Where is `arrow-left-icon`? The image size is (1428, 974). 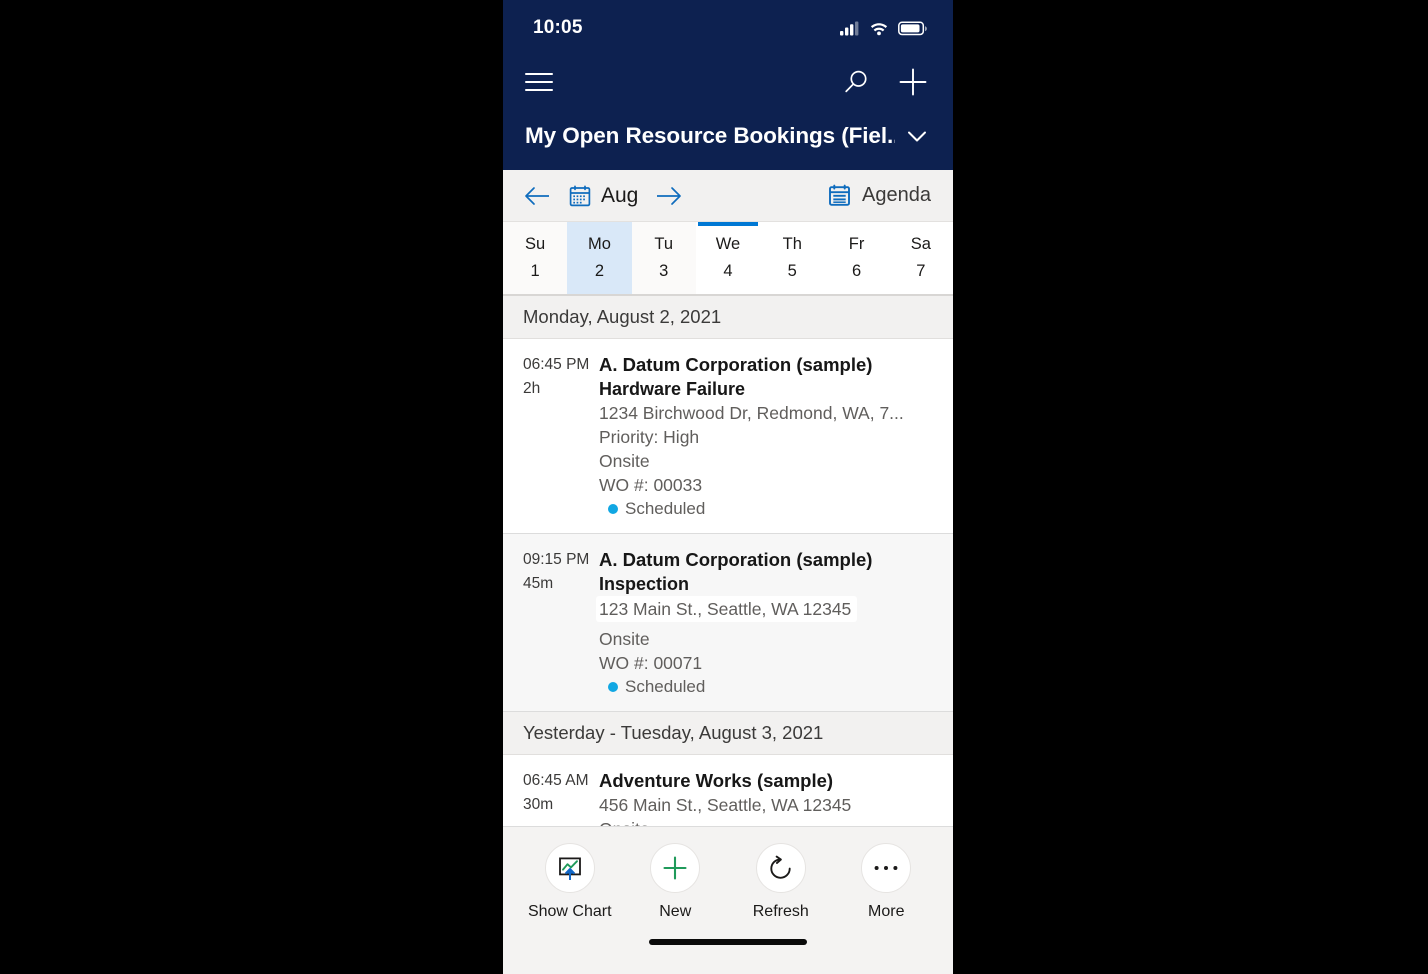 arrow-left-icon is located at coordinates (538, 196).